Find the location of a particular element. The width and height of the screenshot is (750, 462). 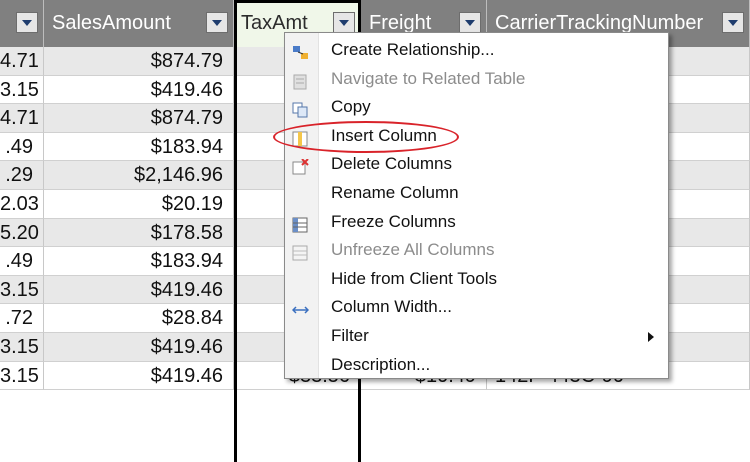

column-header-label: CarrierTrackingNumber is located at coordinates (599, 23).